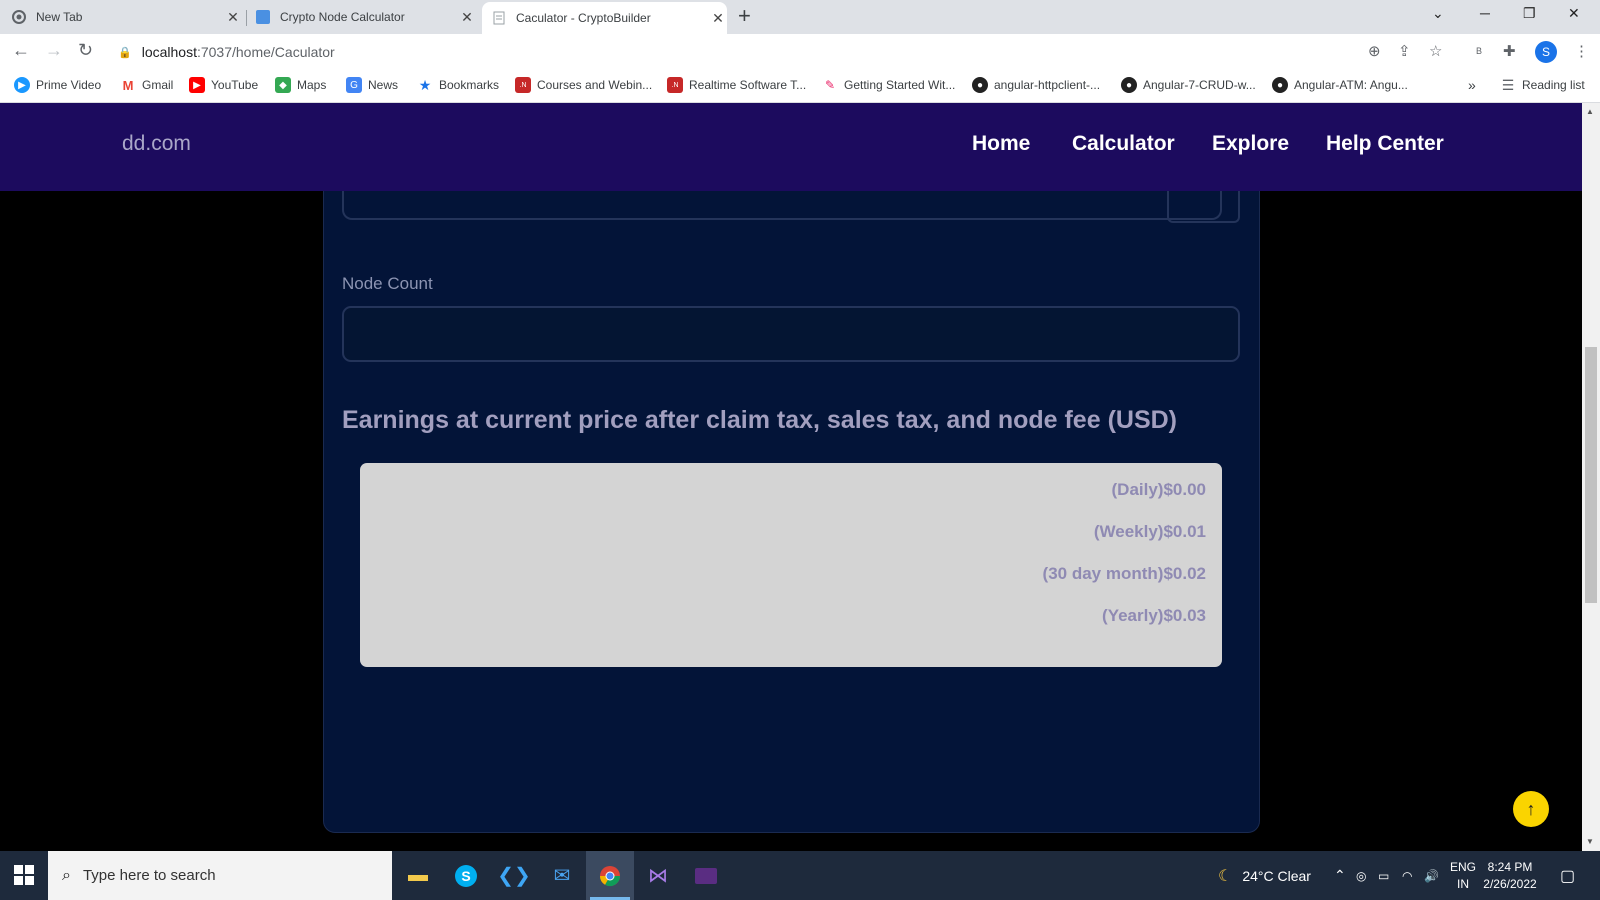 This screenshot has width=1600, height=900. What do you see at coordinates (1407, 875) in the screenshot?
I see `wifi-icon: ◠` at bounding box center [1407, 875].